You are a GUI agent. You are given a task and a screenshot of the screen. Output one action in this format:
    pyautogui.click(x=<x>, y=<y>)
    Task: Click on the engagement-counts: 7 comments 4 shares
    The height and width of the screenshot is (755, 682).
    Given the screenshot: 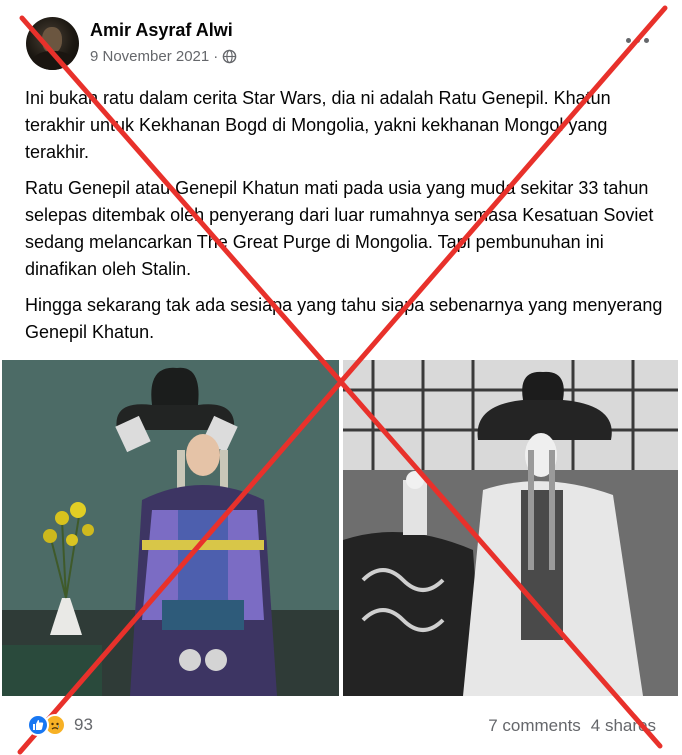 What is the action you would take?
    pyautogui.click(x=572, y=726)
    